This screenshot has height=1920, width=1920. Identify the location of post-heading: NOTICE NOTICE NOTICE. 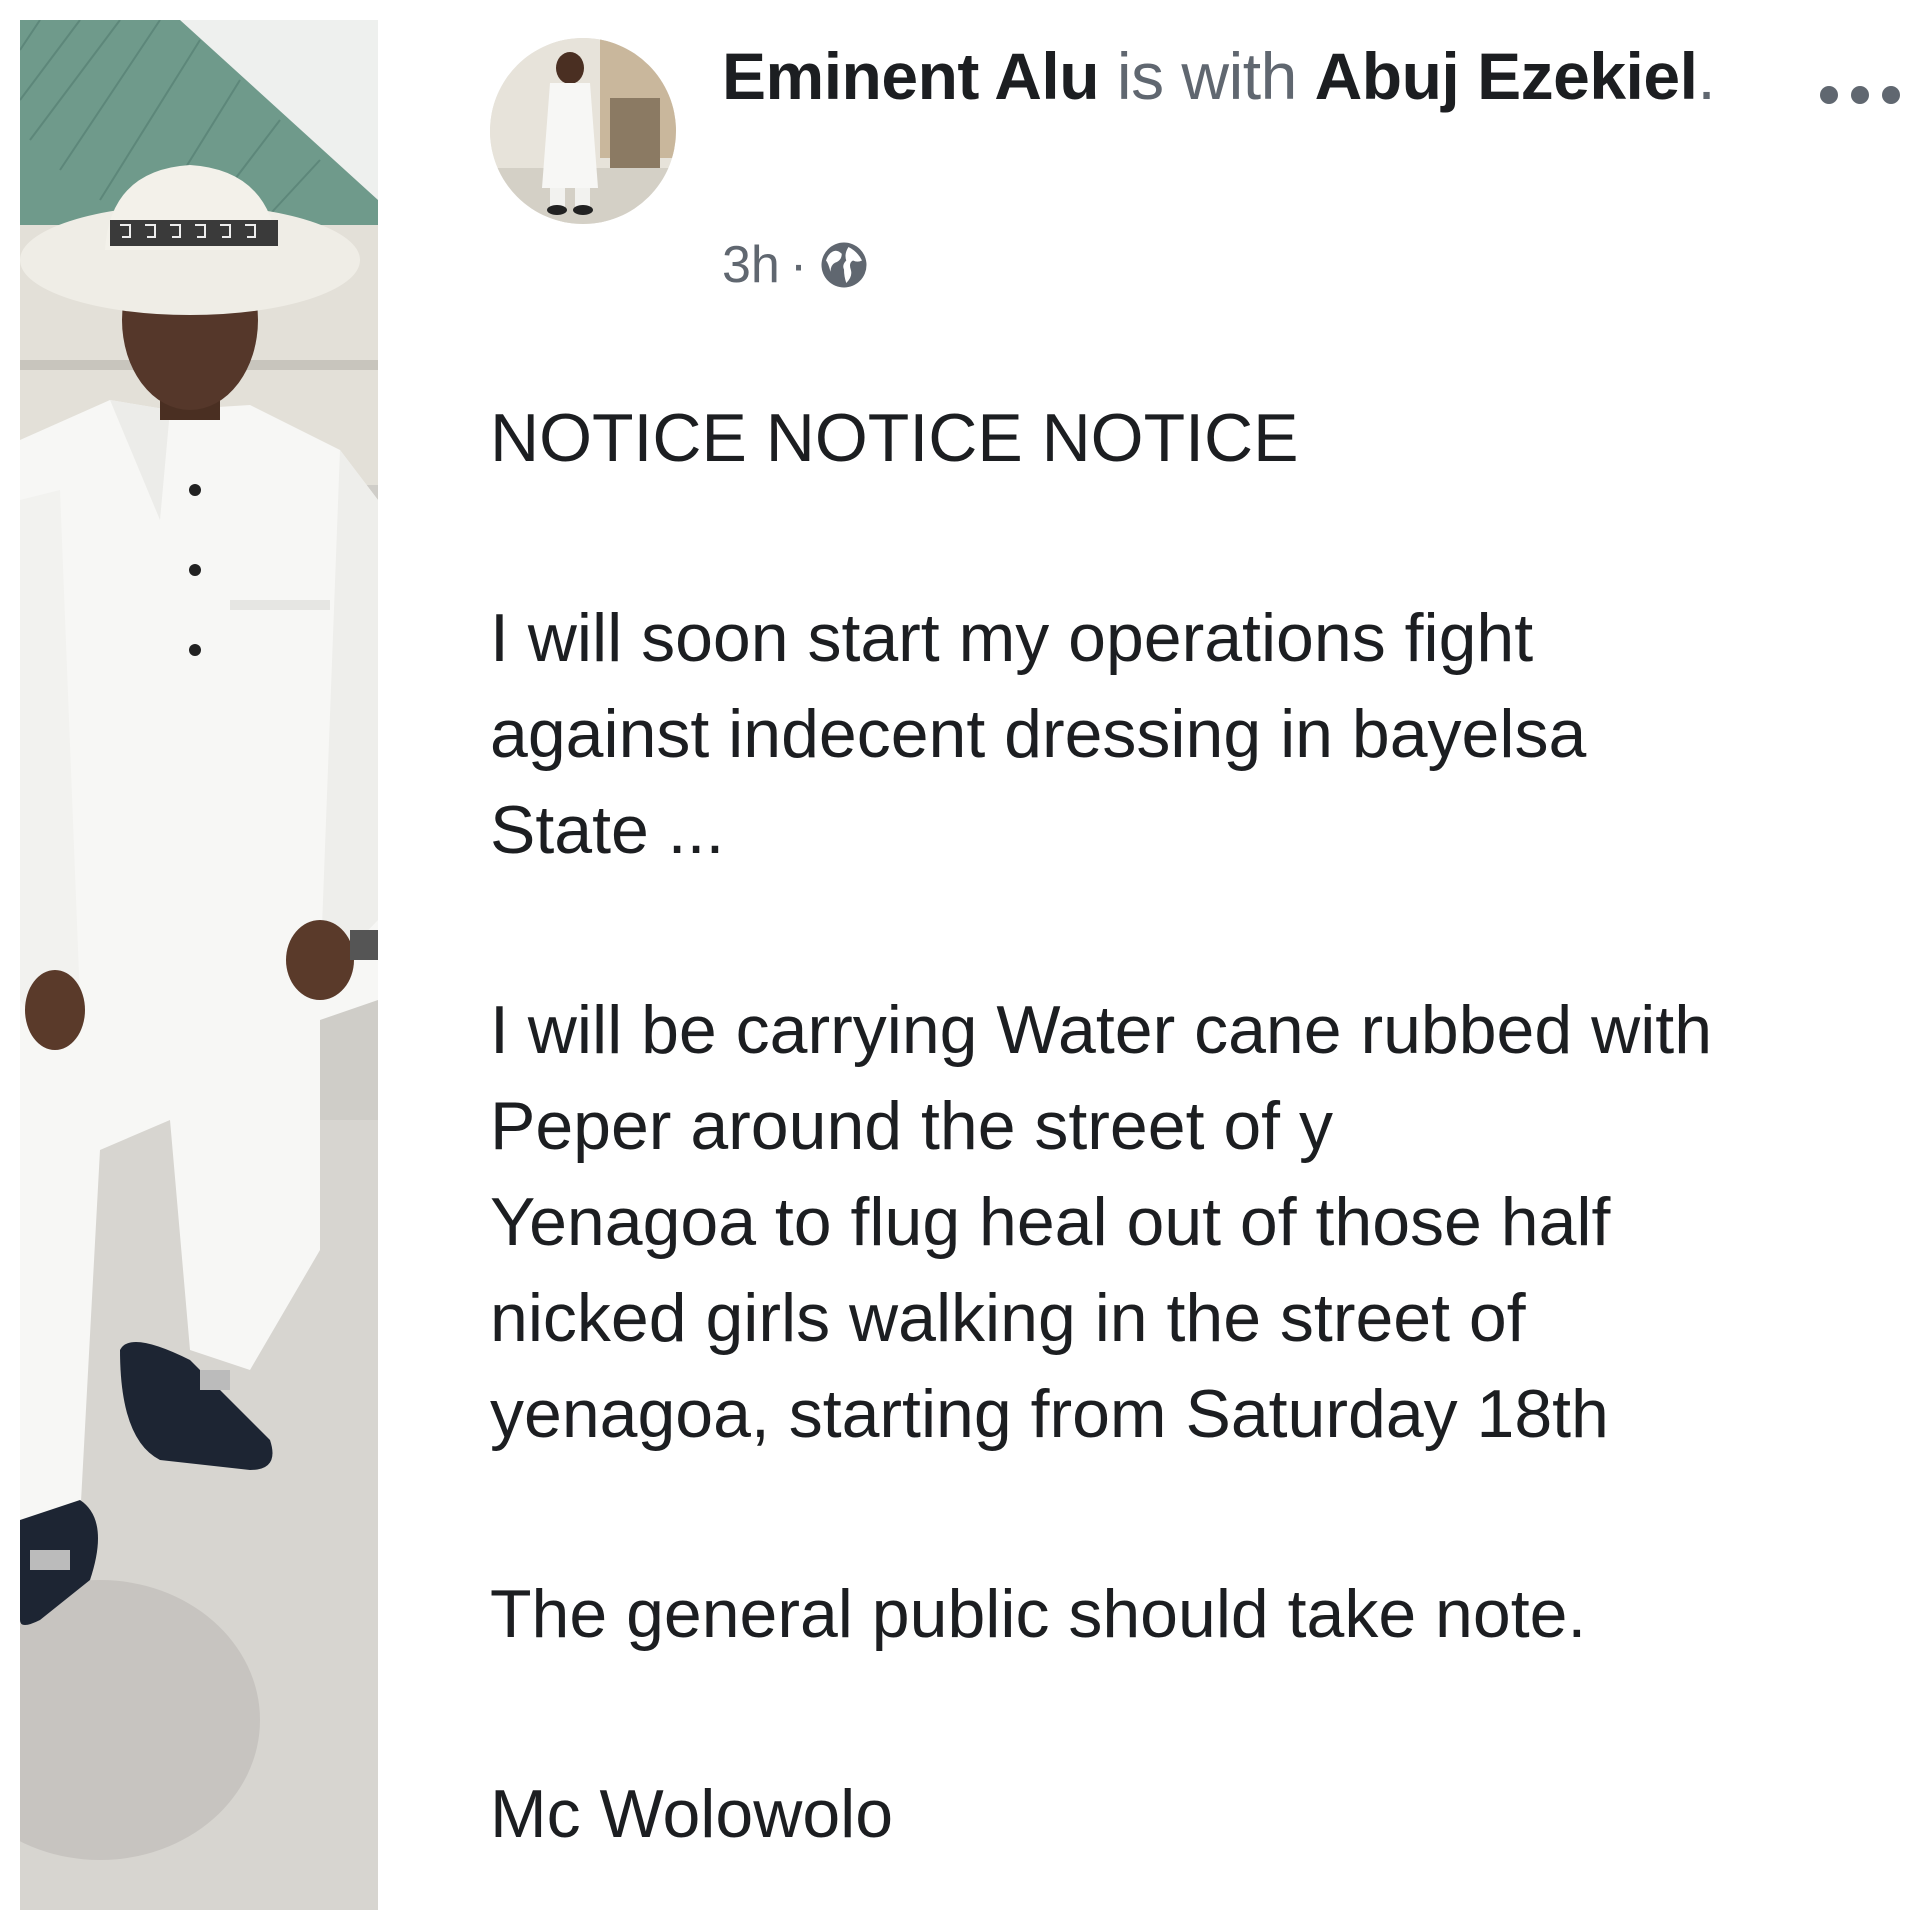
(894, 438).